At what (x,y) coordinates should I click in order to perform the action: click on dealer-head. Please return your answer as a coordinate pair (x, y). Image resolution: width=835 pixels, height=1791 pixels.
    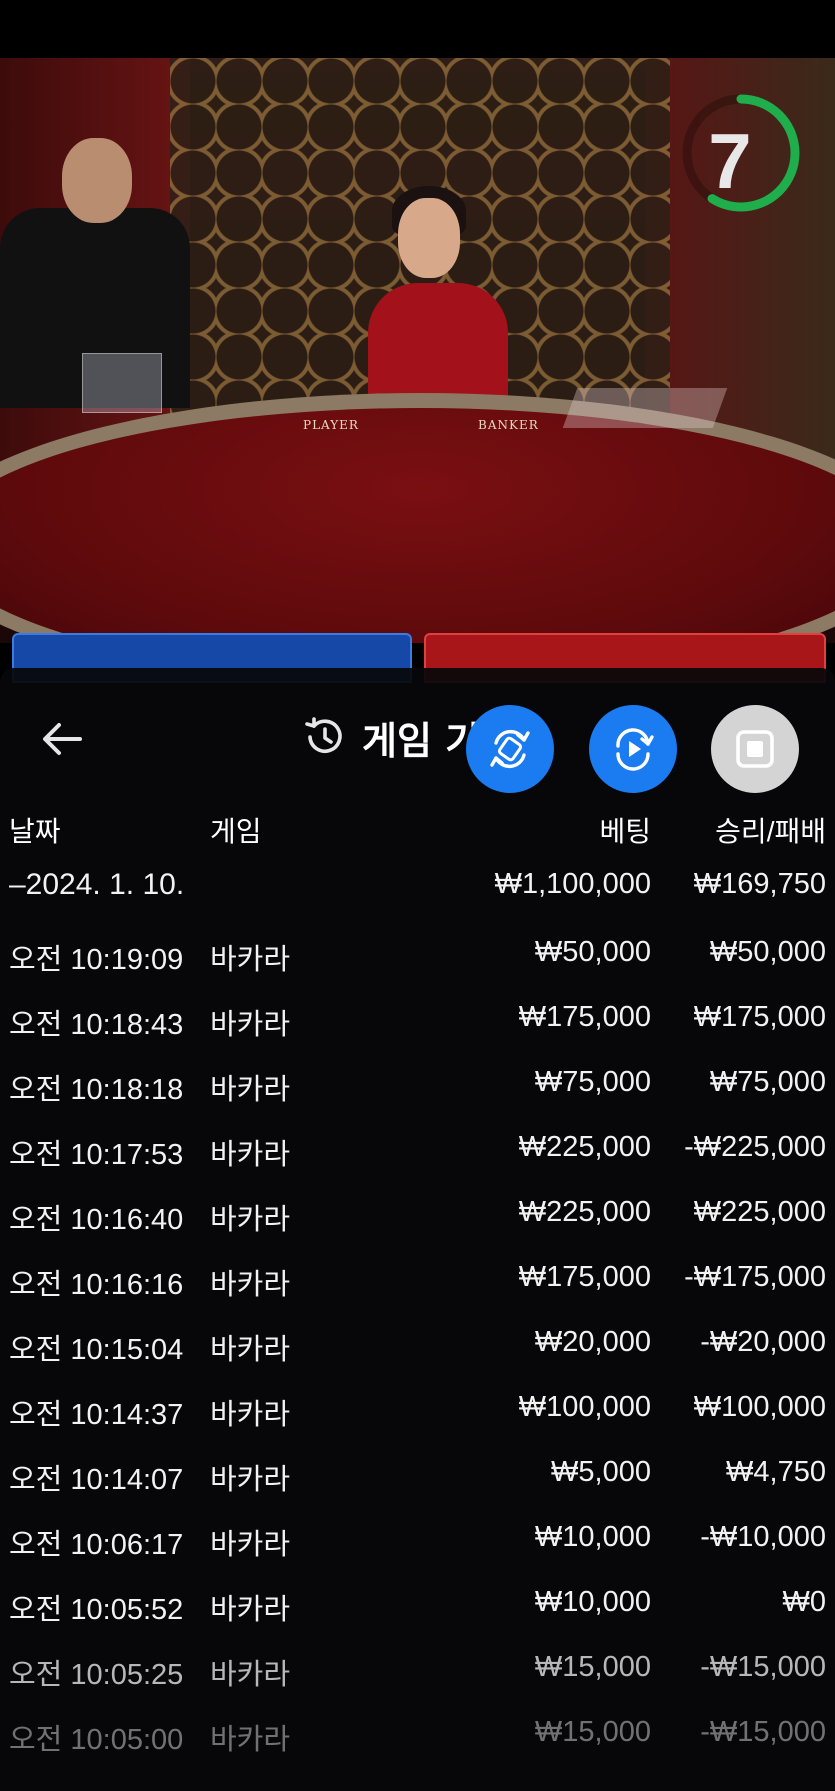
    Looking at the image, I should click on (429, 238).